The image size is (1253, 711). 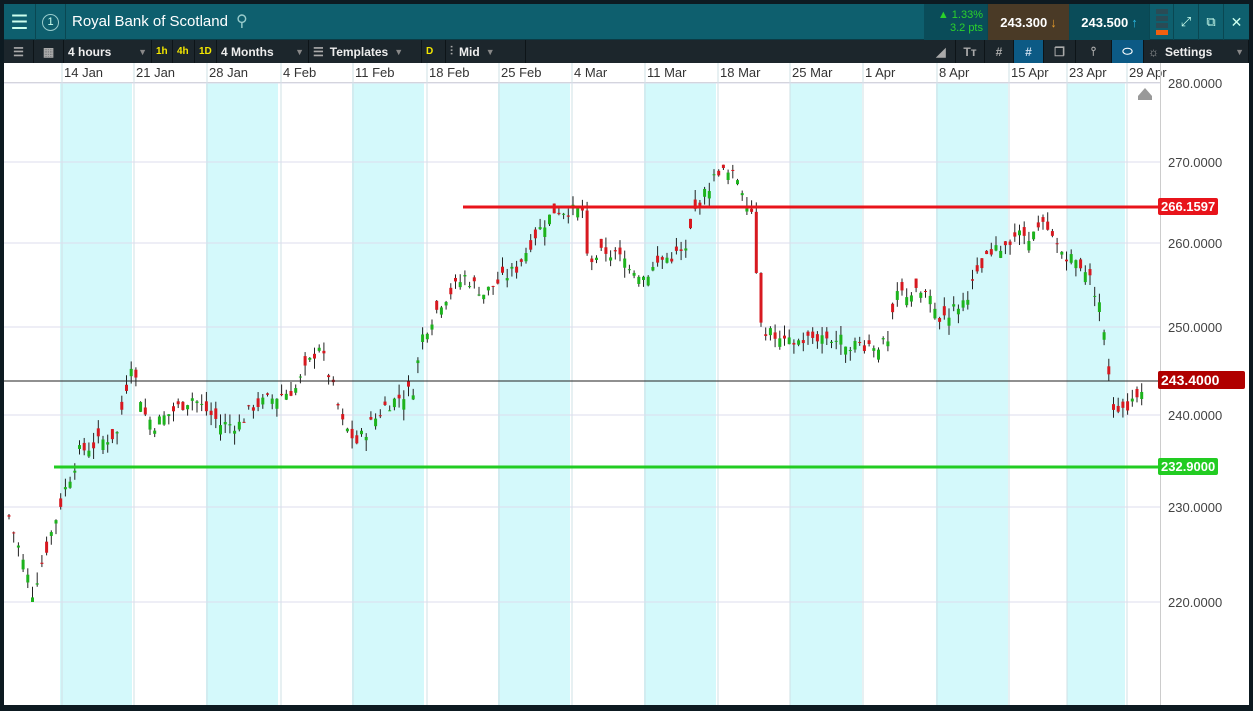 What do you see at coordinates (956, 22) in the screenshot?
I see `price-change: ▲ 1.33% 3.2 pts` at bounding box center [956, 22].